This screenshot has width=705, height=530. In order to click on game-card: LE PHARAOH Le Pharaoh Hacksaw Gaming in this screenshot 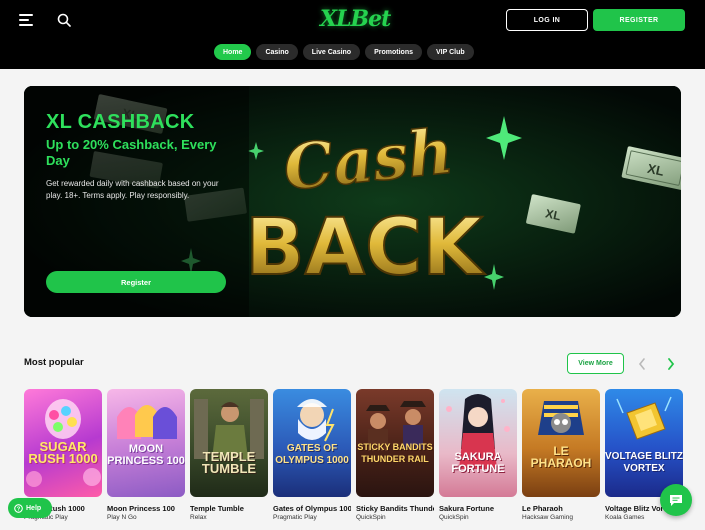, I will do `click(561, 455)`.